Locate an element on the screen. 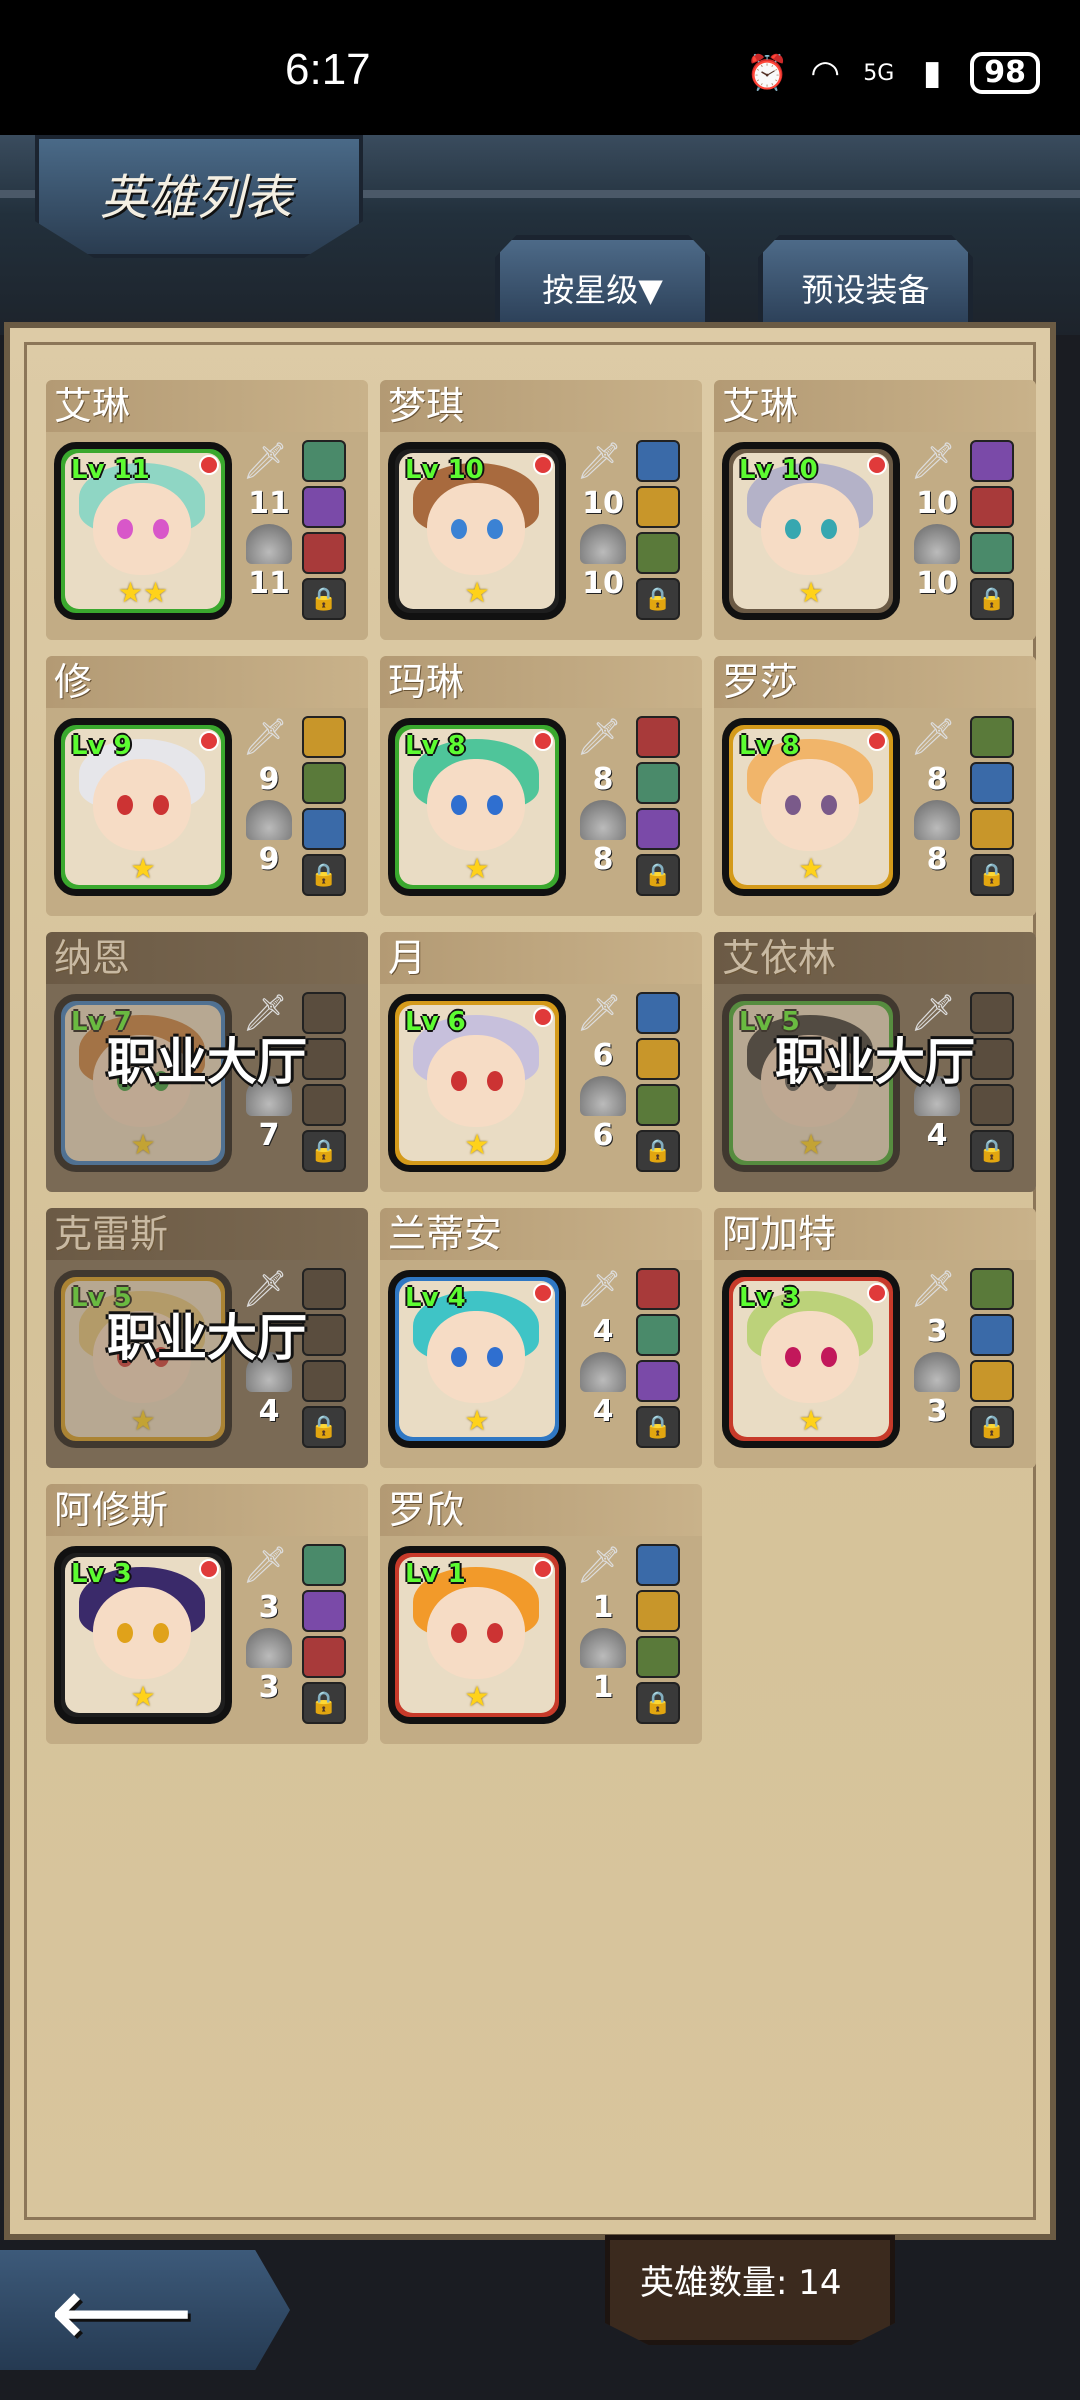  hero-stars: ★ is located at coordinates (477, 592).